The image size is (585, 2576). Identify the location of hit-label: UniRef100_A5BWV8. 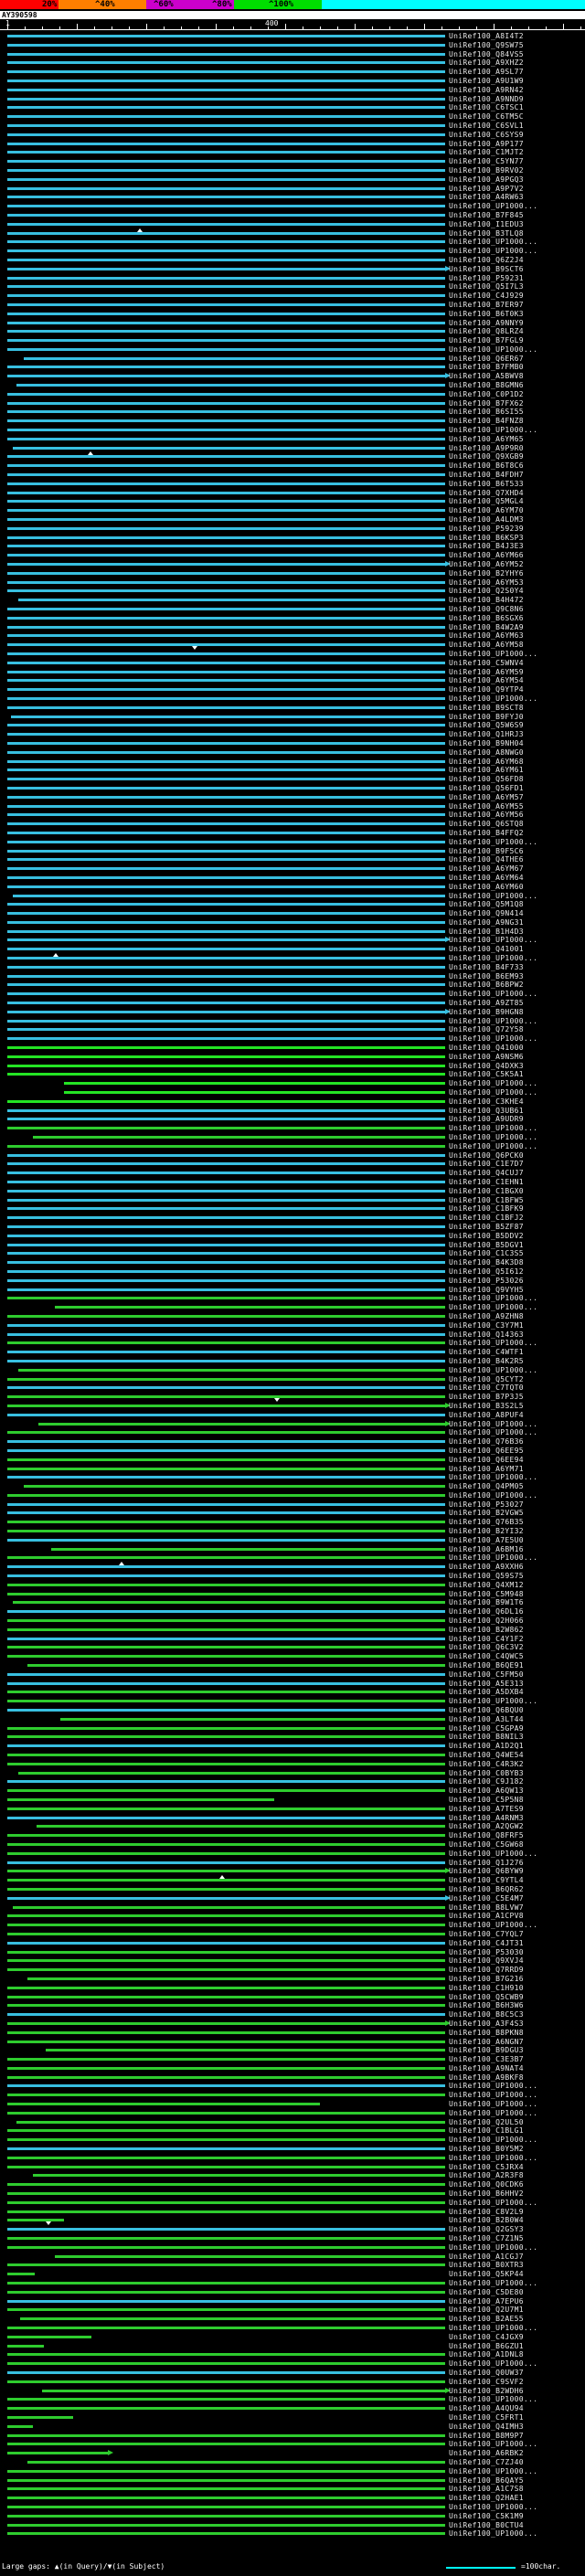
(487, 376).